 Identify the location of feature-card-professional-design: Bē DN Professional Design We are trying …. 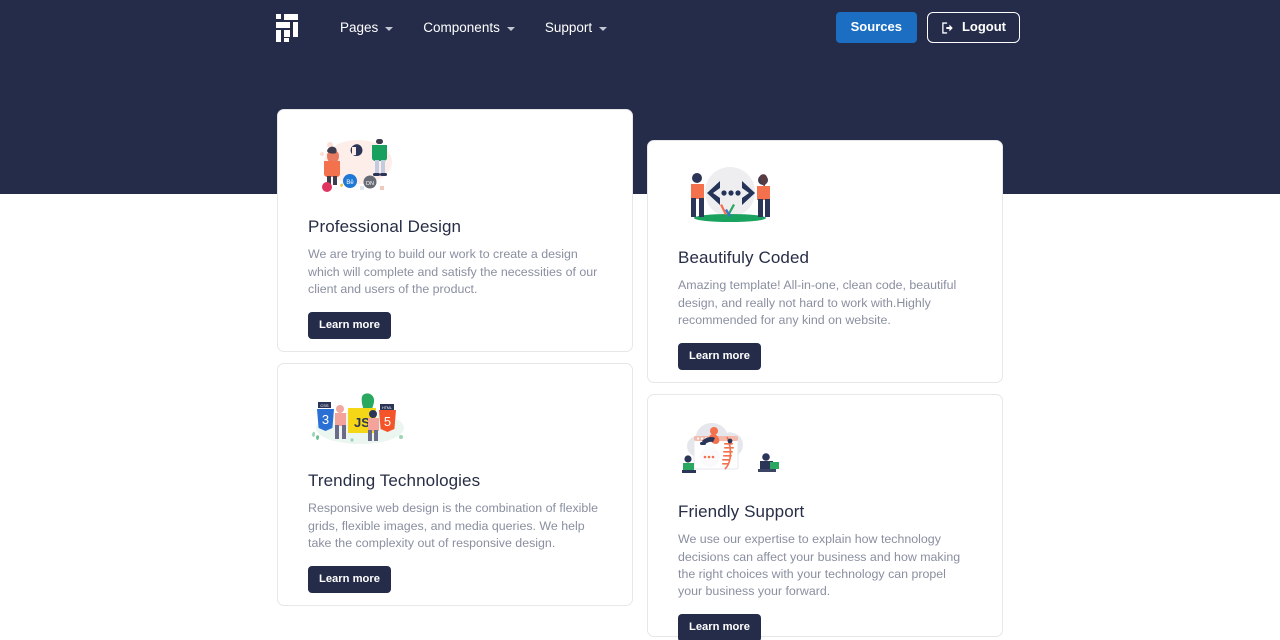
(455, 230).